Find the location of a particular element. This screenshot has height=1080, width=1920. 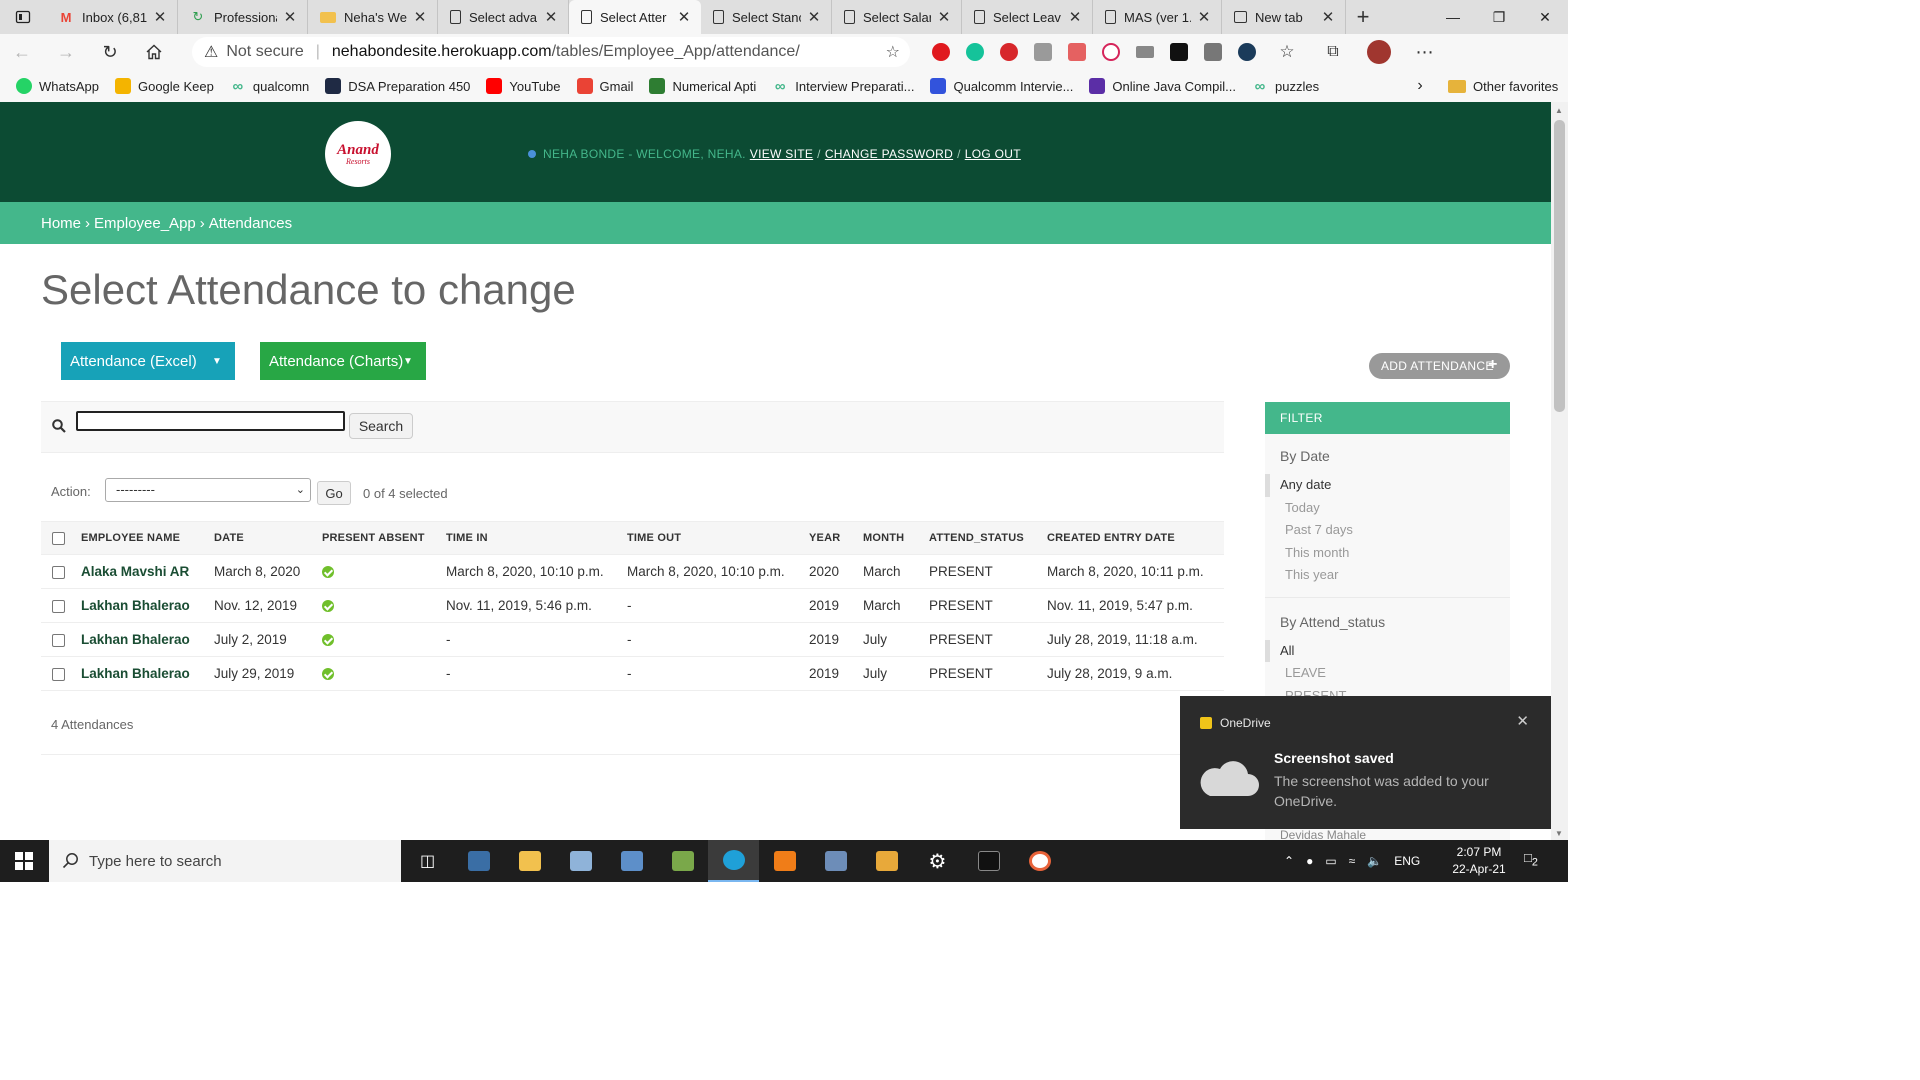

column-header: ATTEND_STATUS is located at coordinates (988, 538).